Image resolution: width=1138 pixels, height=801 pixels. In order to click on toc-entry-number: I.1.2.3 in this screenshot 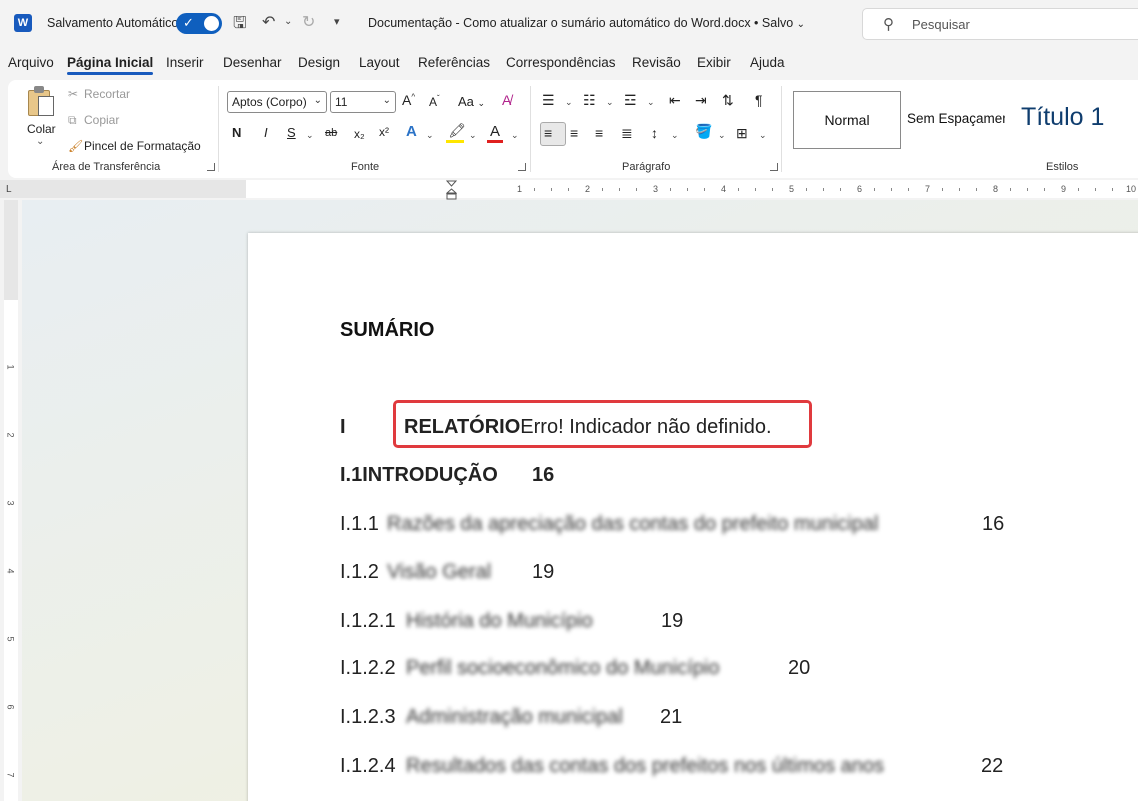, I will do `click(368, 717)`.